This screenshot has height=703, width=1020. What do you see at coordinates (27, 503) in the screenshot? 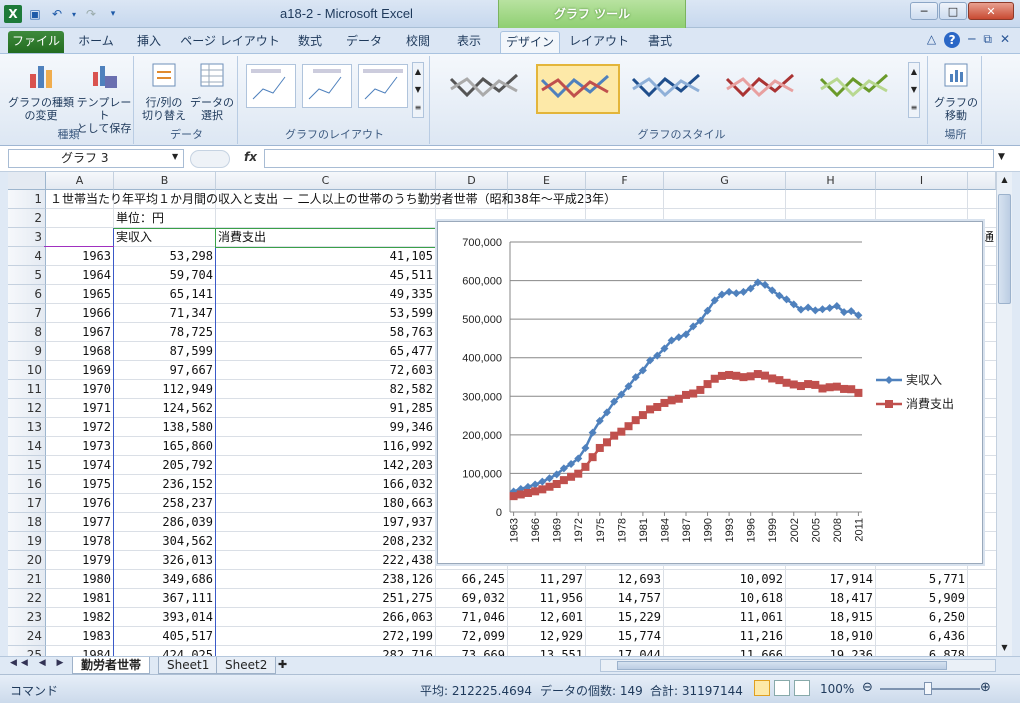
I see `row-header: 17` at bounding box center [27, 503].